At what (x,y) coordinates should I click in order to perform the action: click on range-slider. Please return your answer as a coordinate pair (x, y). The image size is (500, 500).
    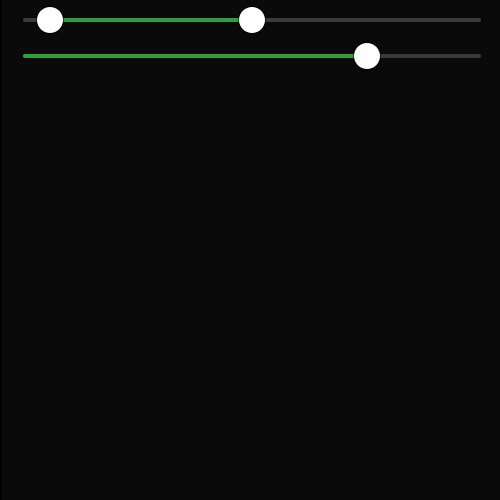
    Looking at the image, I should click on (252, 20).